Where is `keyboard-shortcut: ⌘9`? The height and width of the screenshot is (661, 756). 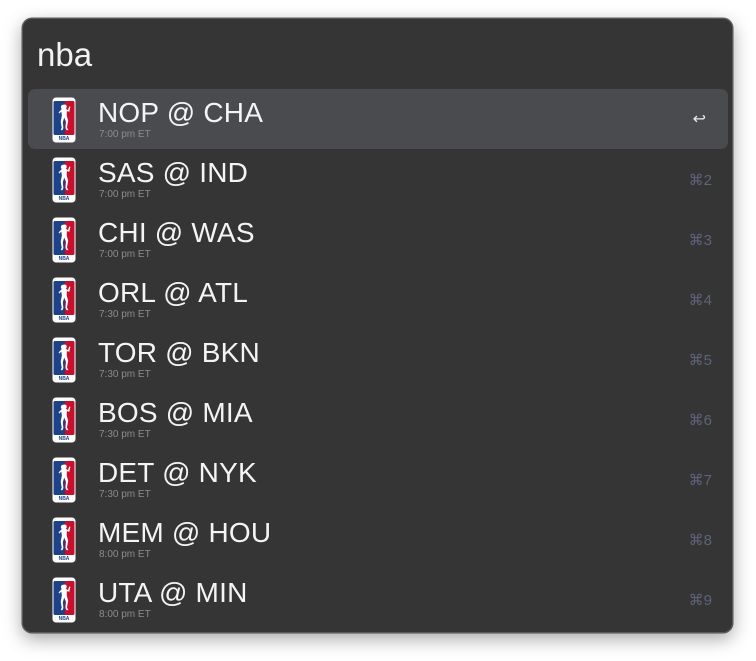
keyboard-shortcut: ⌘9 is located at coordinates (700, 600).